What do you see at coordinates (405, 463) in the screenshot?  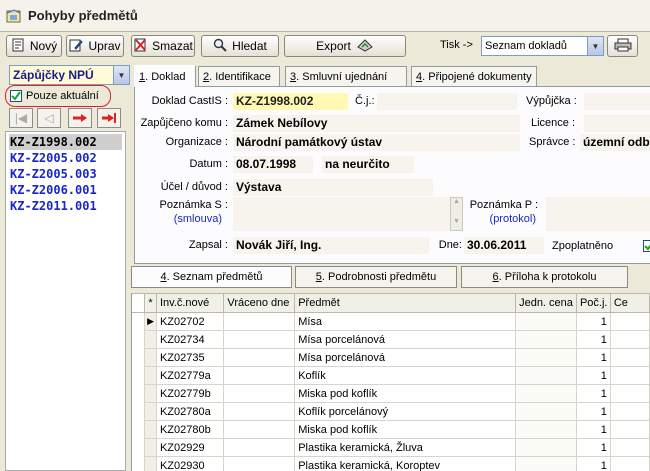 I see `item-name-cell: Plastika keramická, Koroptev` at bounding box center [405, 463].